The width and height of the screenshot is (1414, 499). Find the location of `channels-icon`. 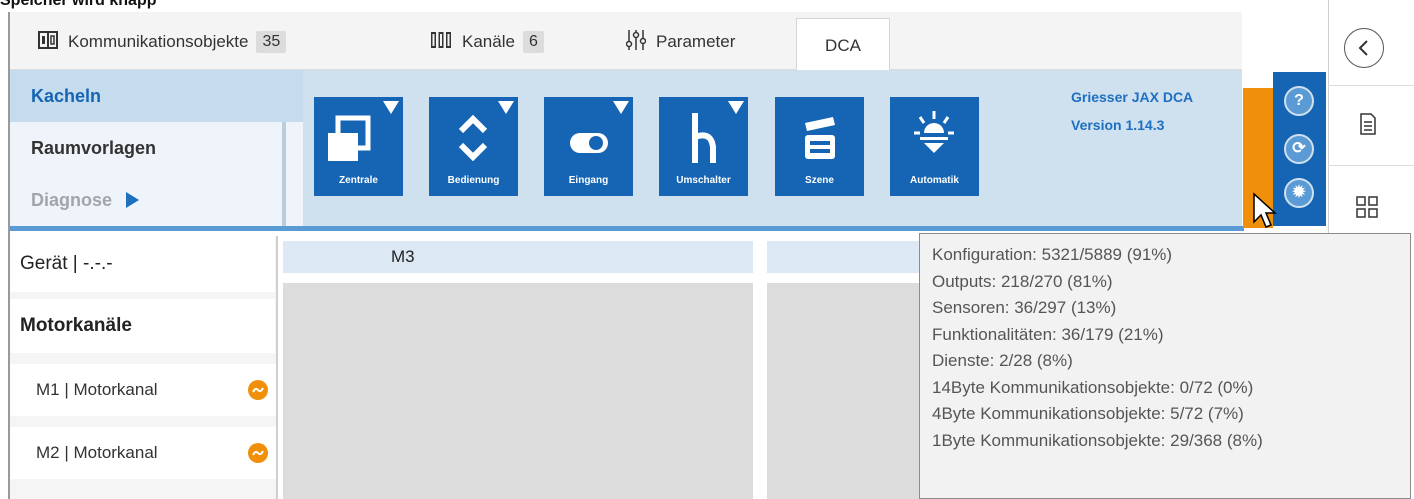

channels-icon is located at coordinates (441, 42).